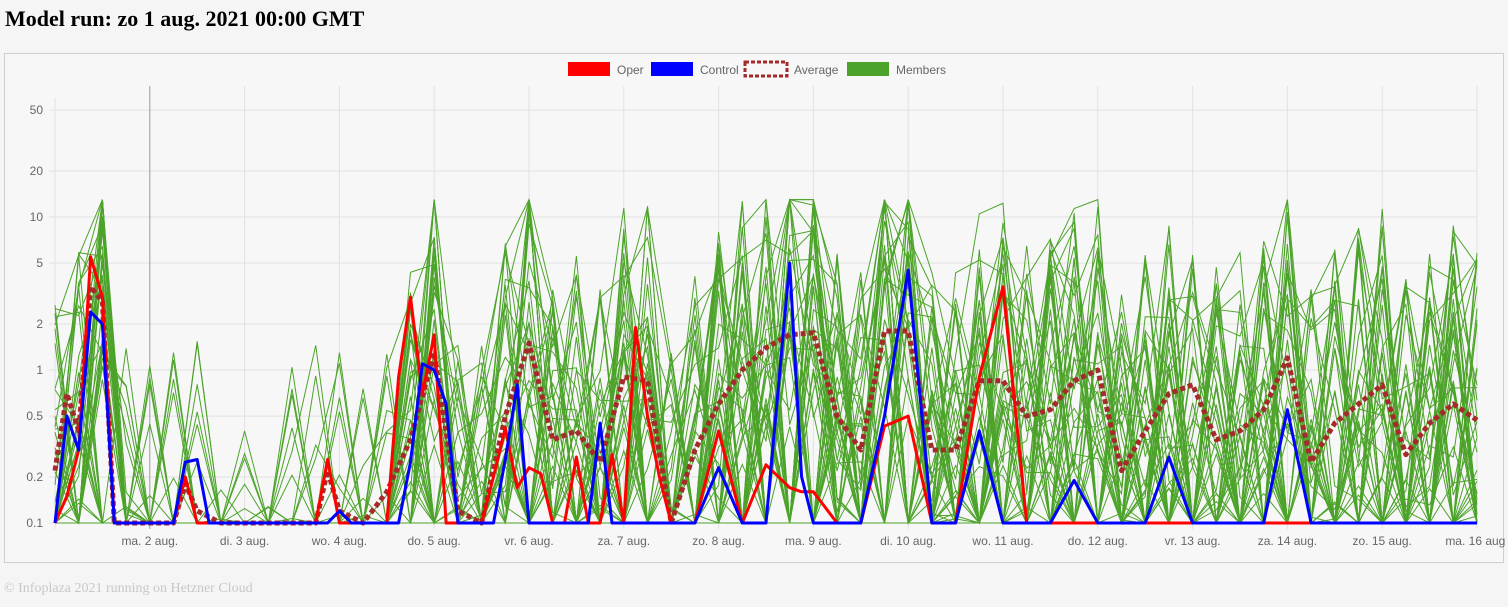 This screenshot has height=607, width=1508. What do you see at coordinates (39, 370) in the screenshot?
I see `y-tick-label: 1` at bounding box center [39, 370].